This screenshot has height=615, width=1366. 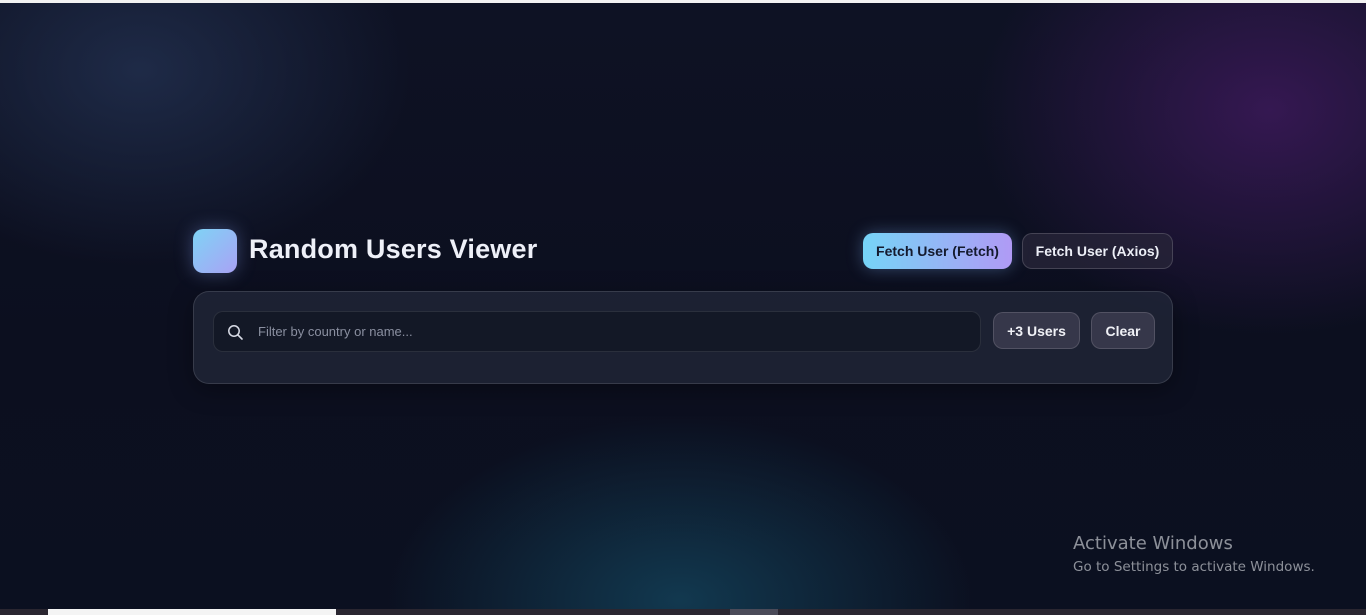 I want to click on search-icon, so click(x=235, y=332).